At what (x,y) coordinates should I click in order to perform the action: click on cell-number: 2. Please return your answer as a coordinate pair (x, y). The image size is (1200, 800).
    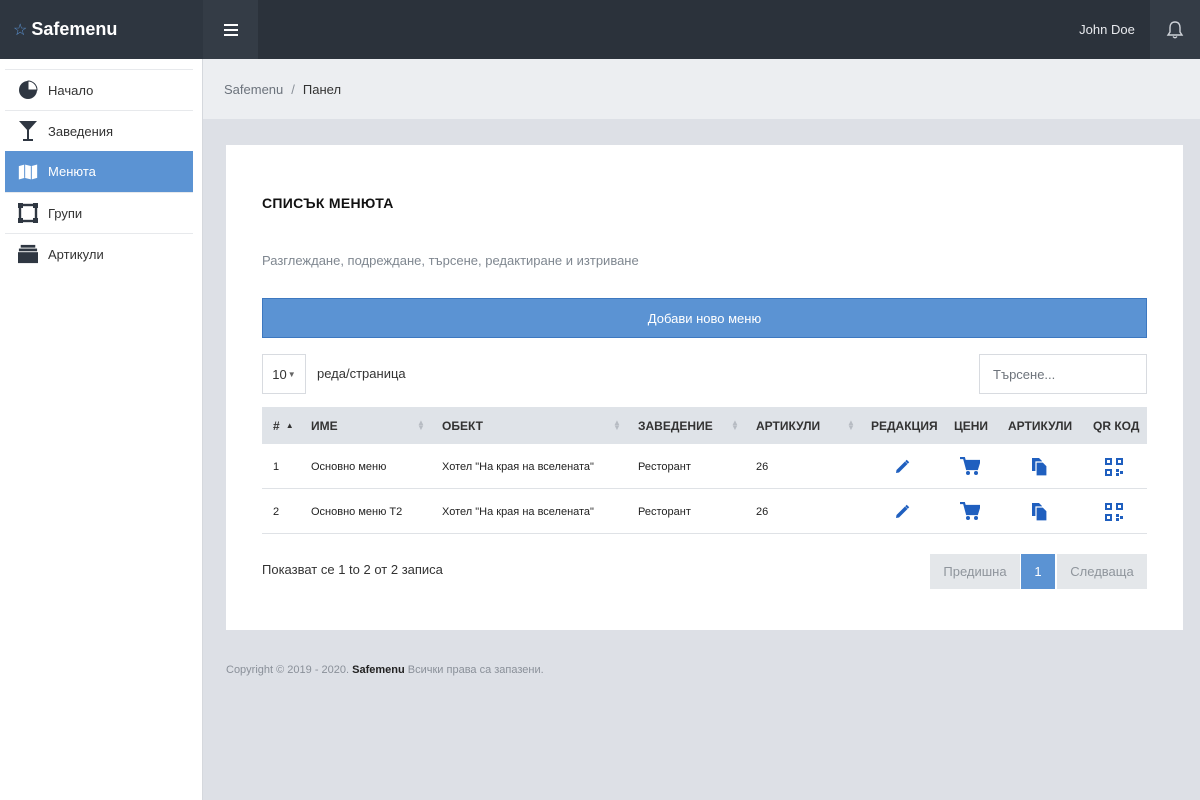
    Looking at the image, I should click on (276, 511).